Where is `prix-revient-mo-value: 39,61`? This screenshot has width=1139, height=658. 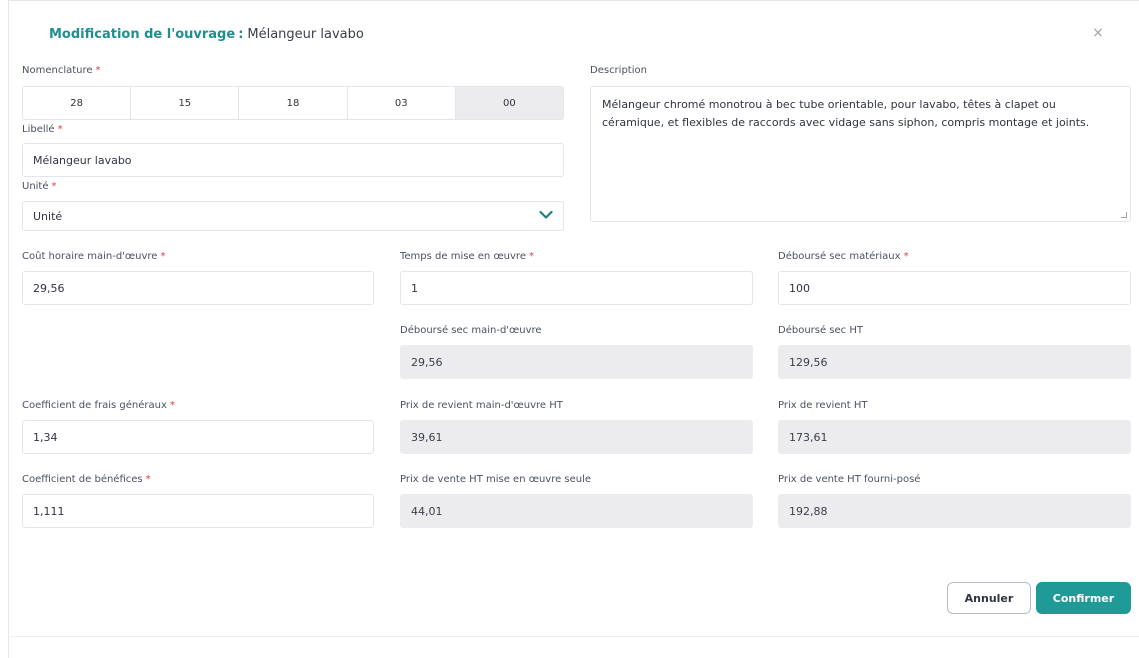
prix-revient-mo-value: 39,61 is located at coordinates (576, 437).